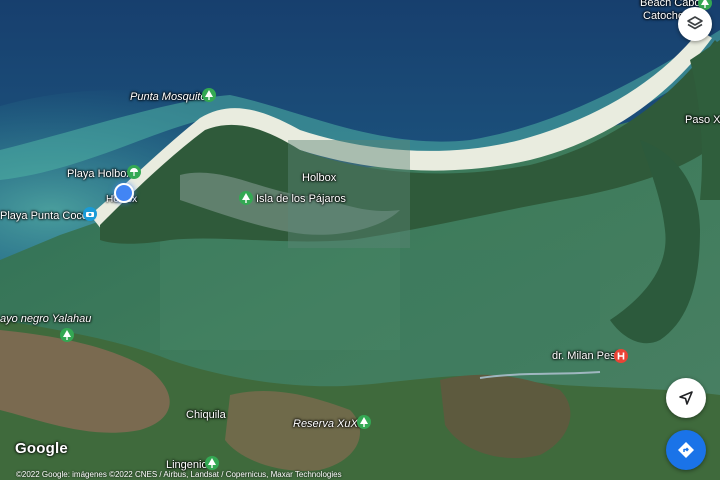  What do you see at coordinates (41, 448) in the screenshot?
I see `google-logo: Google` at bounding box center [41, 448].